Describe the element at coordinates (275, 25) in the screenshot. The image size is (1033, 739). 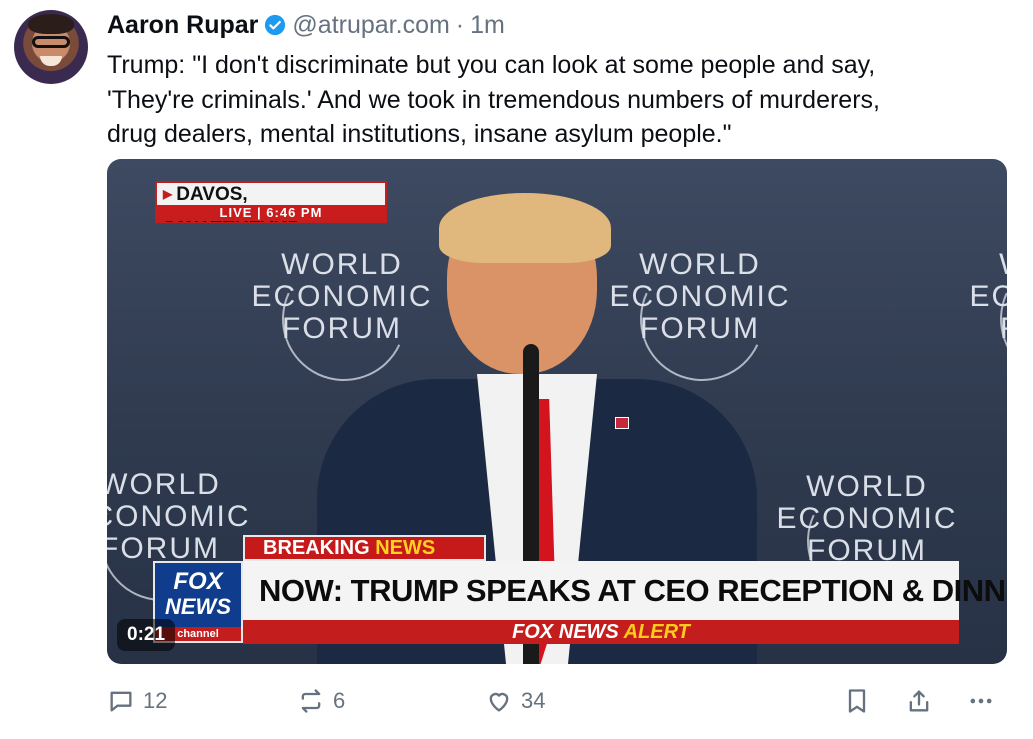
I see `verified-icon` at that location.